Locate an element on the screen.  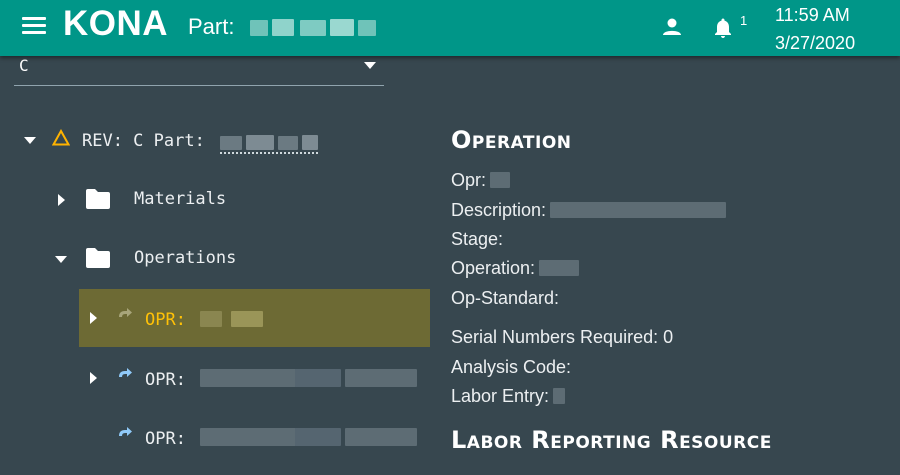
field-analysis-code-label: Analysis Code: is located at coordinates (511, 367).